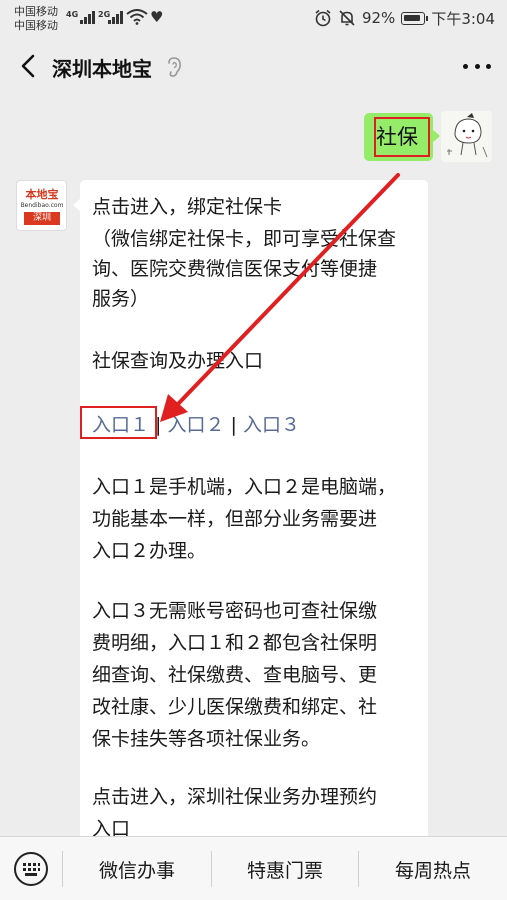 Image resolution: width=507 pixels, height=900 pixels. I want to click on logo-top-text: 本地宝, so click(42, 194).